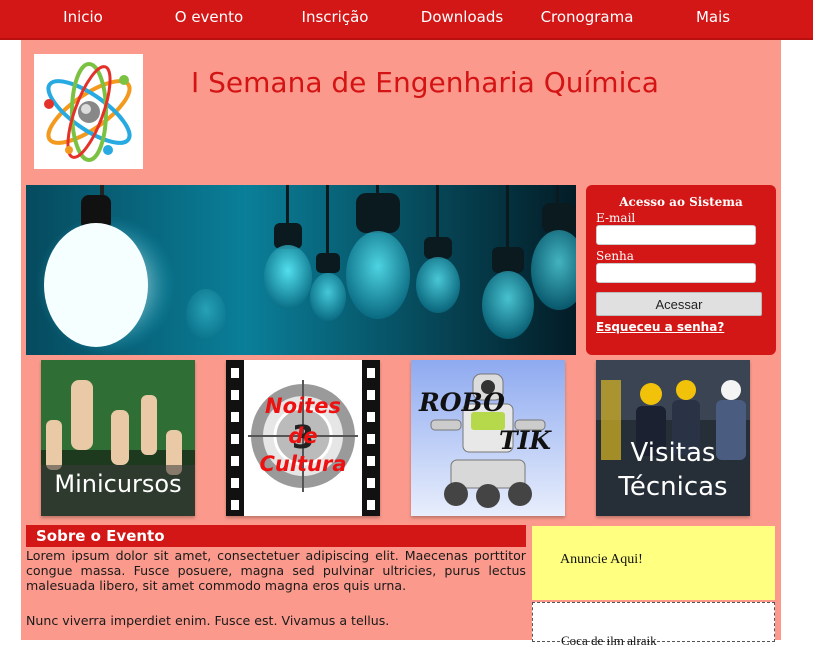 The image size is (813, 649). Describe the element at coordinates (488, 438) in the screenshot. I see `tile-robotik: ROBO TIK` at that location.